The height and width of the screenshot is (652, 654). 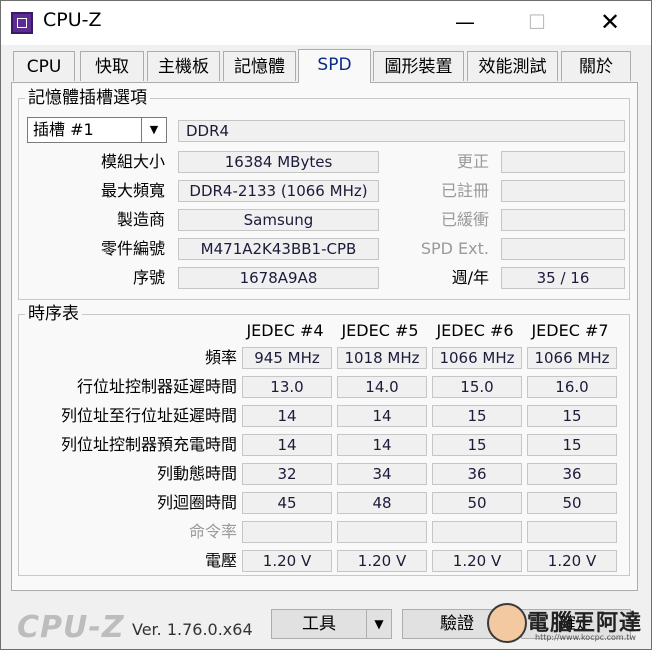 I want to click on column-header: JEDEC #5, so click(x=380, y=330).